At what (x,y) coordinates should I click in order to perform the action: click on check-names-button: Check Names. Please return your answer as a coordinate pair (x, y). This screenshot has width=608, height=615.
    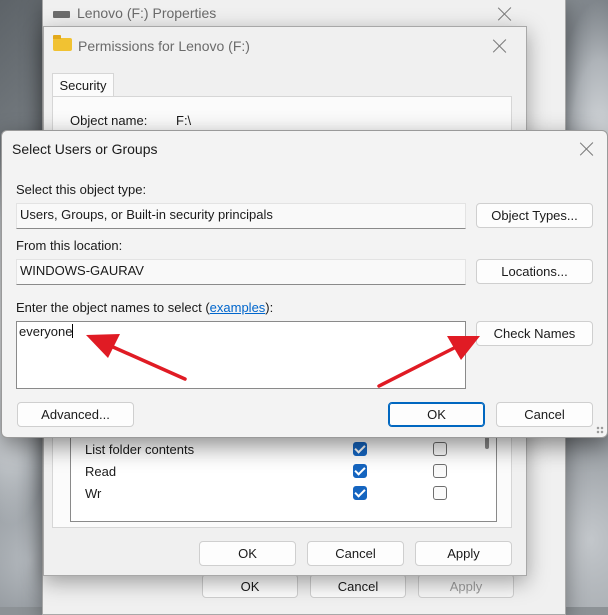
    Looking at the image, I should click on (534, 333).